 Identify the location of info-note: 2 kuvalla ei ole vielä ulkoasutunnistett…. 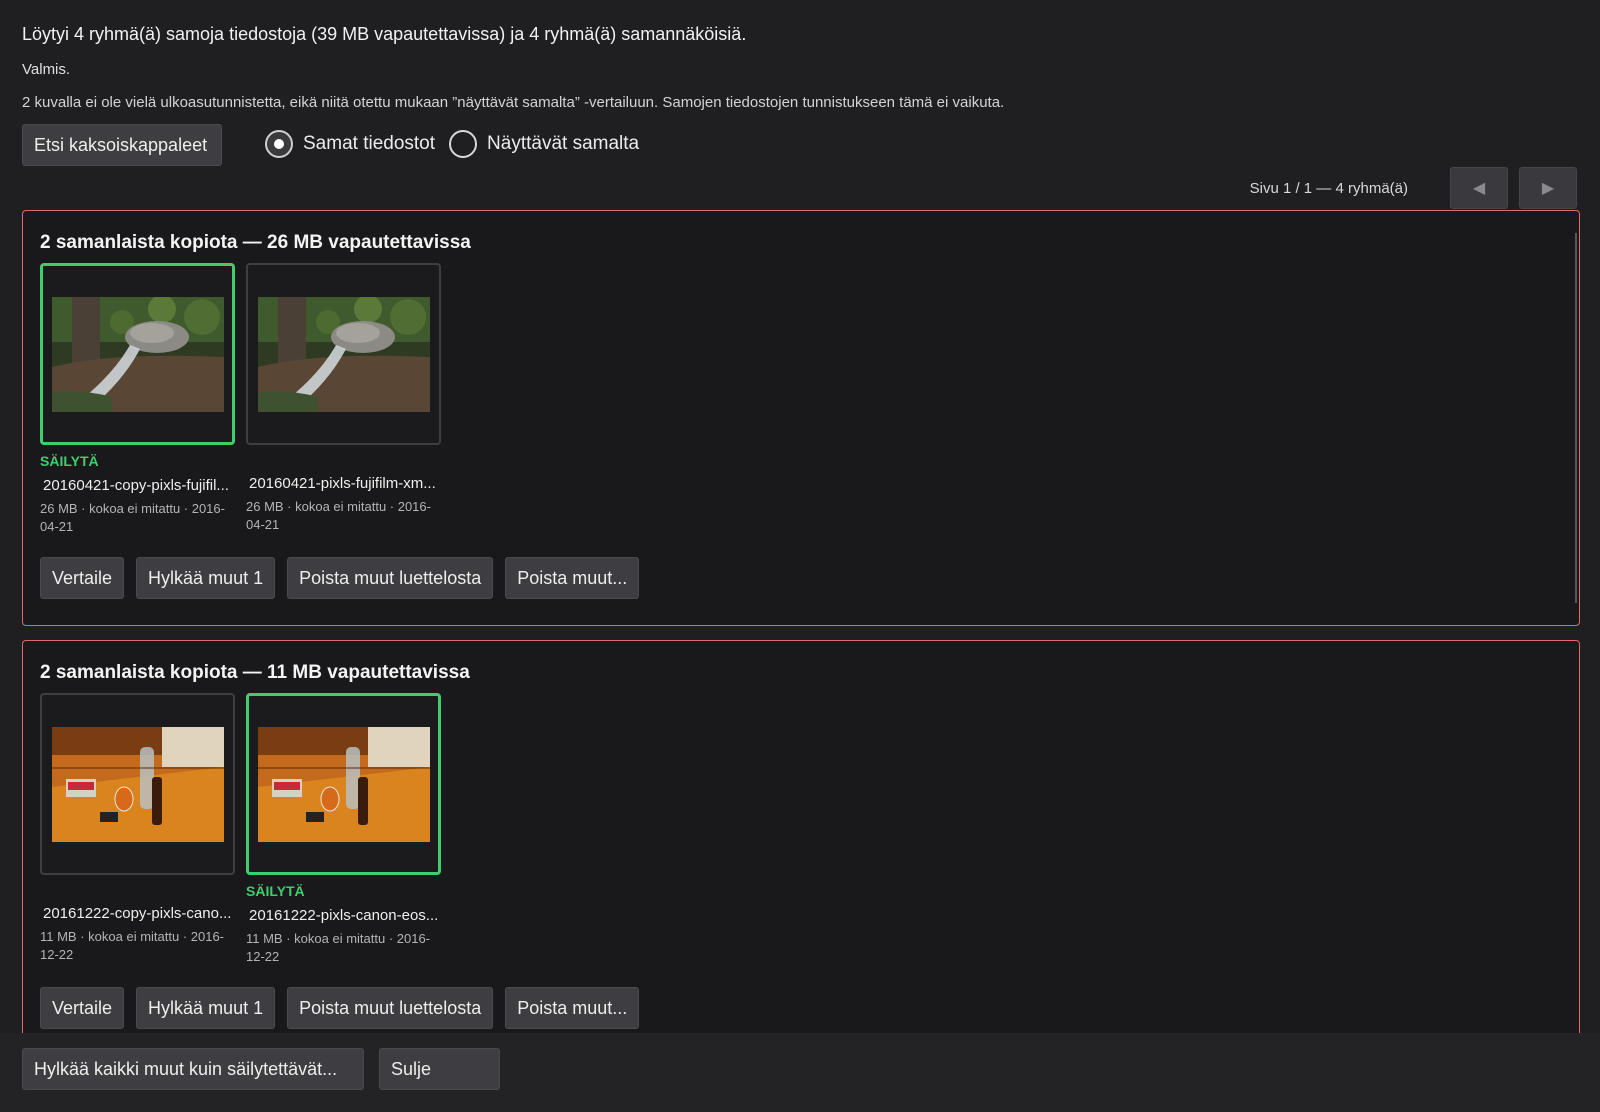
(513, 102).